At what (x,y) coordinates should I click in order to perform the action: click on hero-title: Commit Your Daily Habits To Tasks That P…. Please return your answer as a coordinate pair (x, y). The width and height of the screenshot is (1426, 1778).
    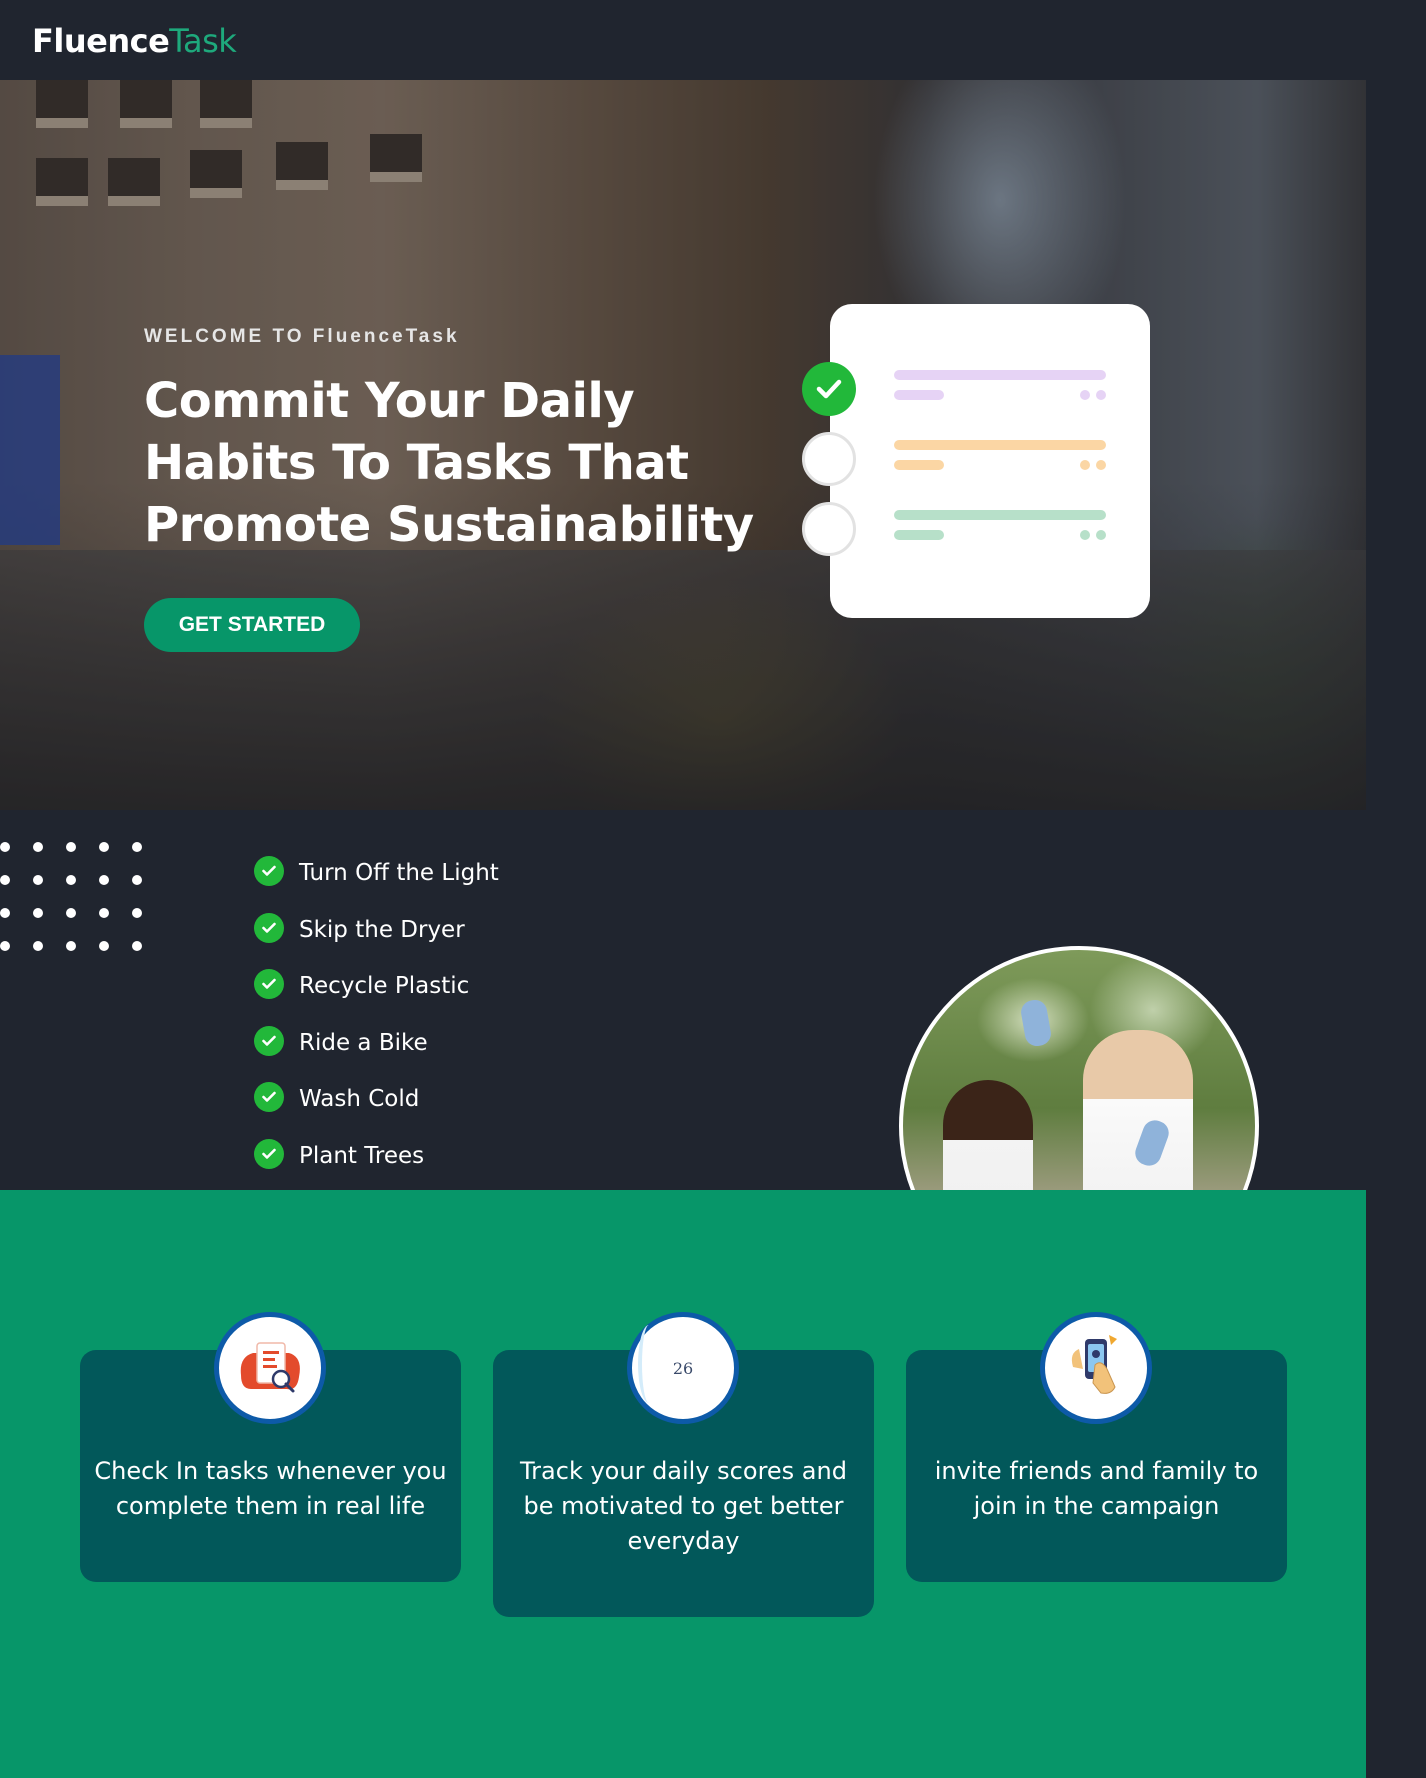
    Looking at the image, I should click on (449, 463).